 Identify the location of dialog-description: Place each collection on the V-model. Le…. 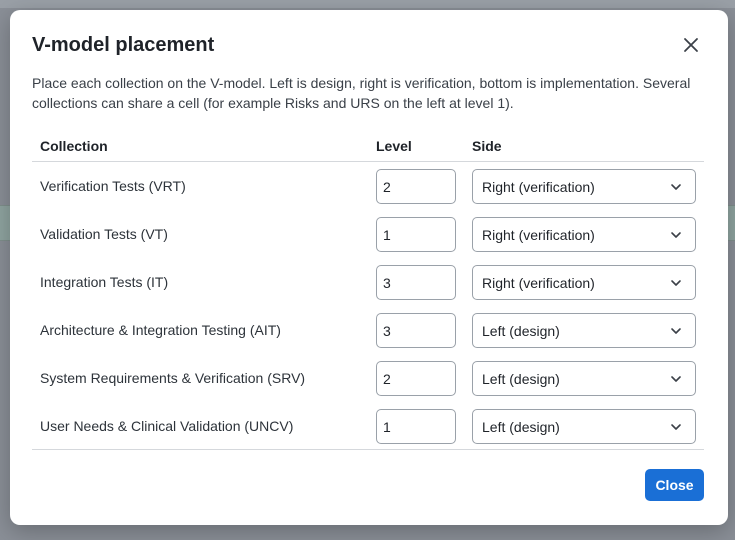
(361, 93).